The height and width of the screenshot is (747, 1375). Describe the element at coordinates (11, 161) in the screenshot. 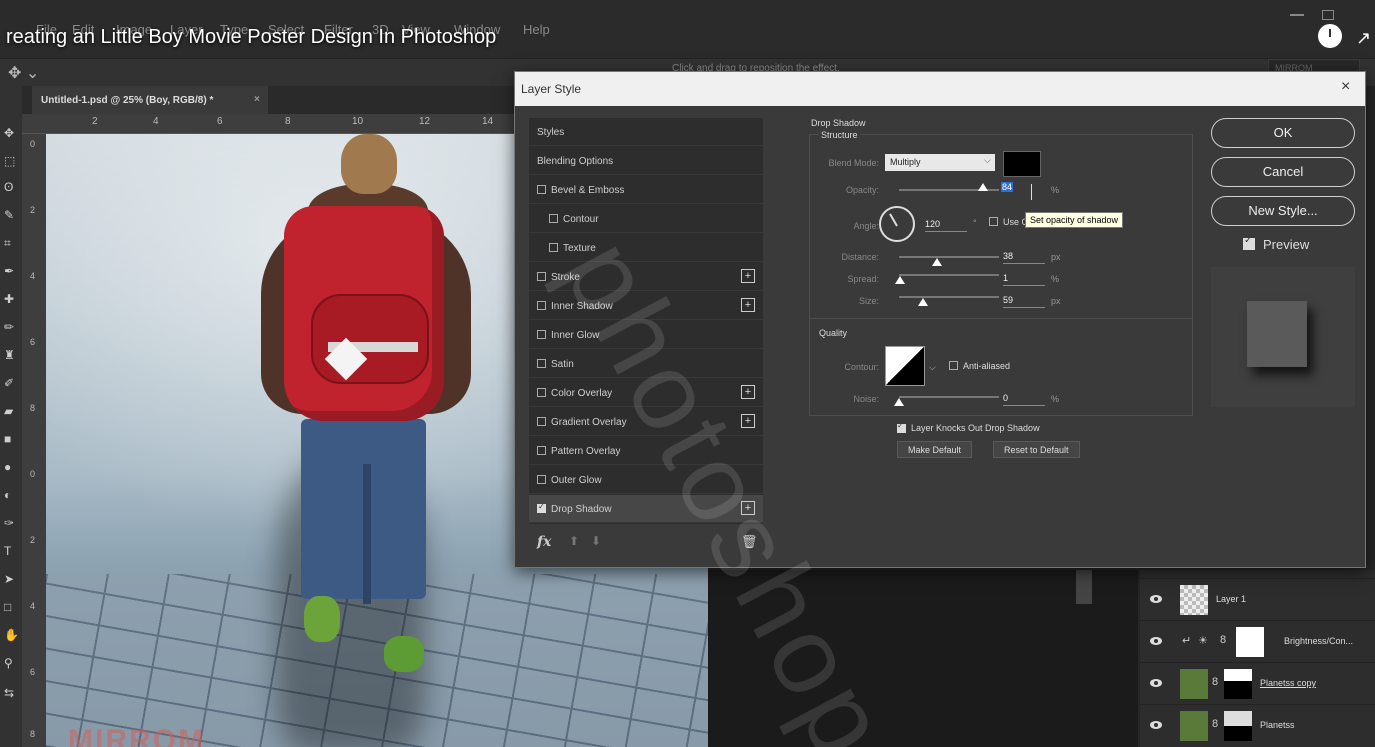

I see `marquee-tool-icon: ⬚` at that location.